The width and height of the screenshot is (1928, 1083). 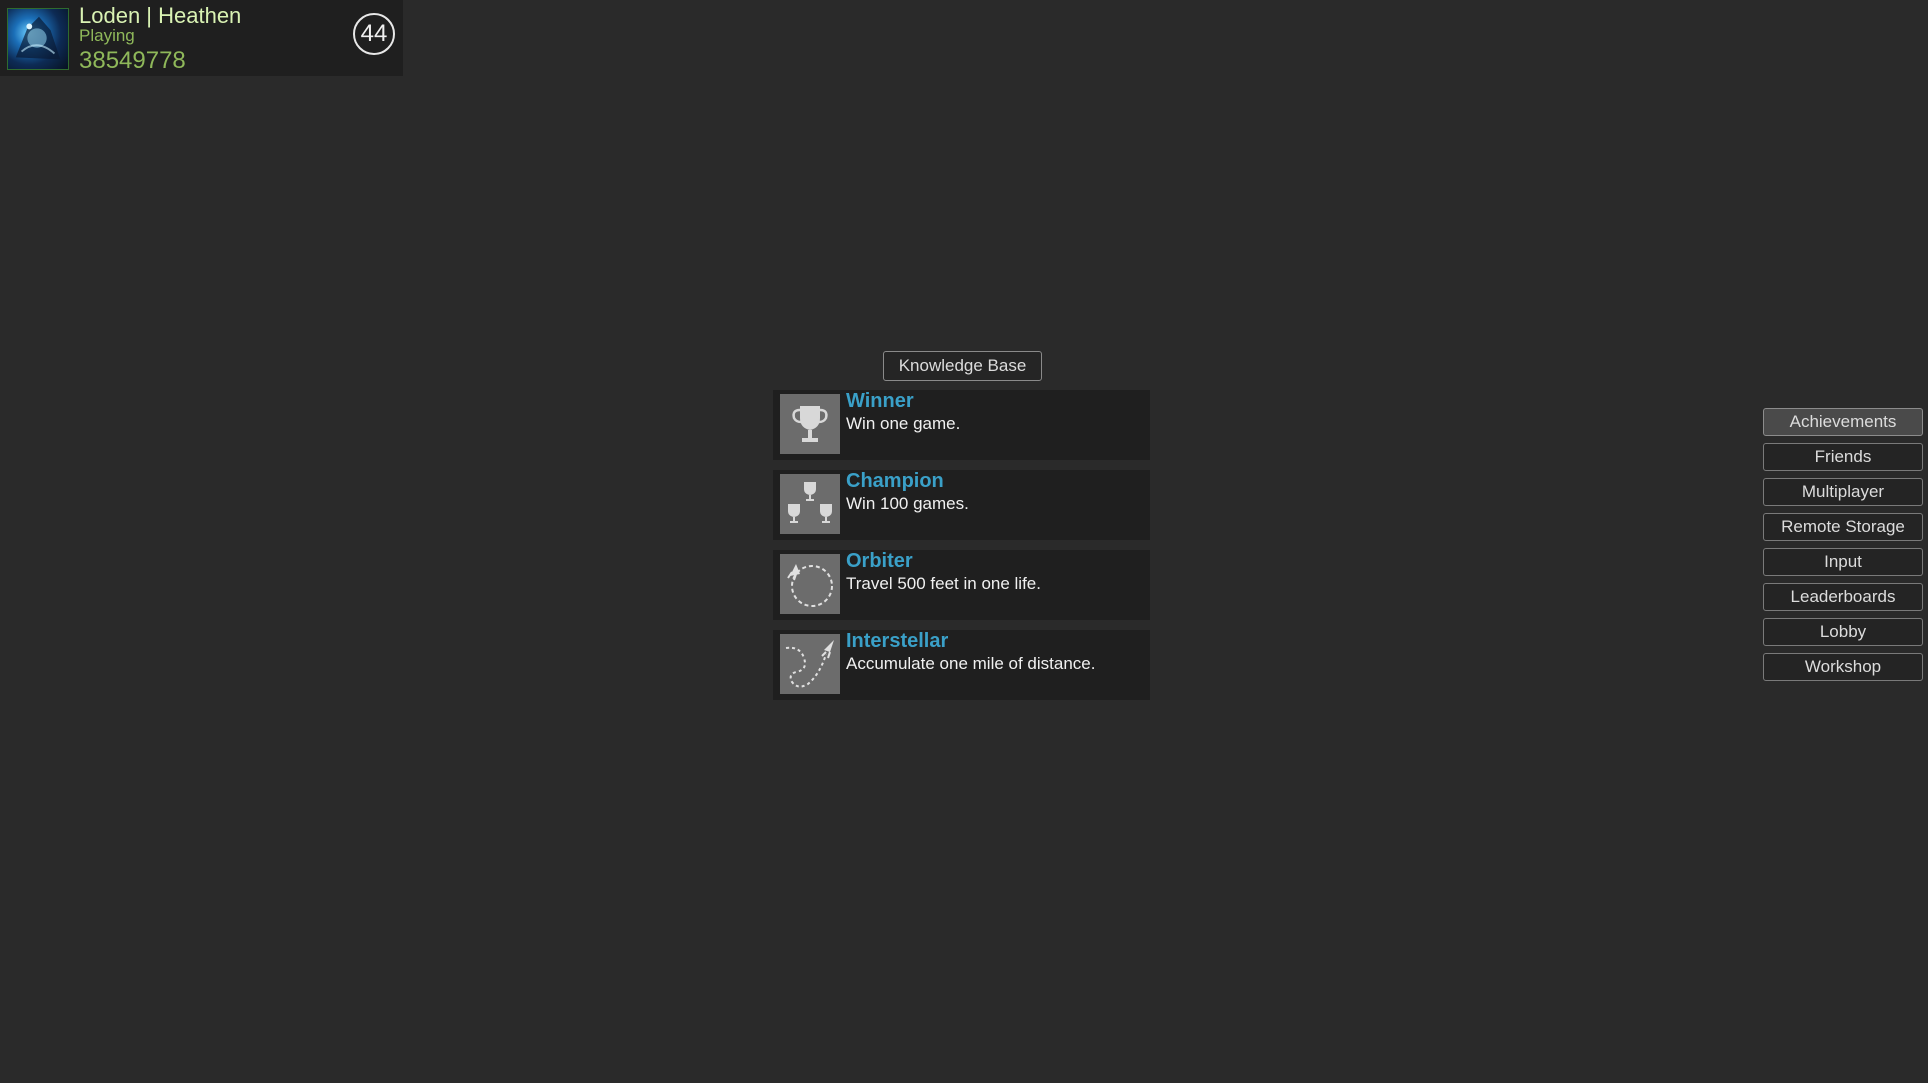 I want to click on player-card: Loden | Heathen Playing 38549778 44, so click(x=201, y=38).